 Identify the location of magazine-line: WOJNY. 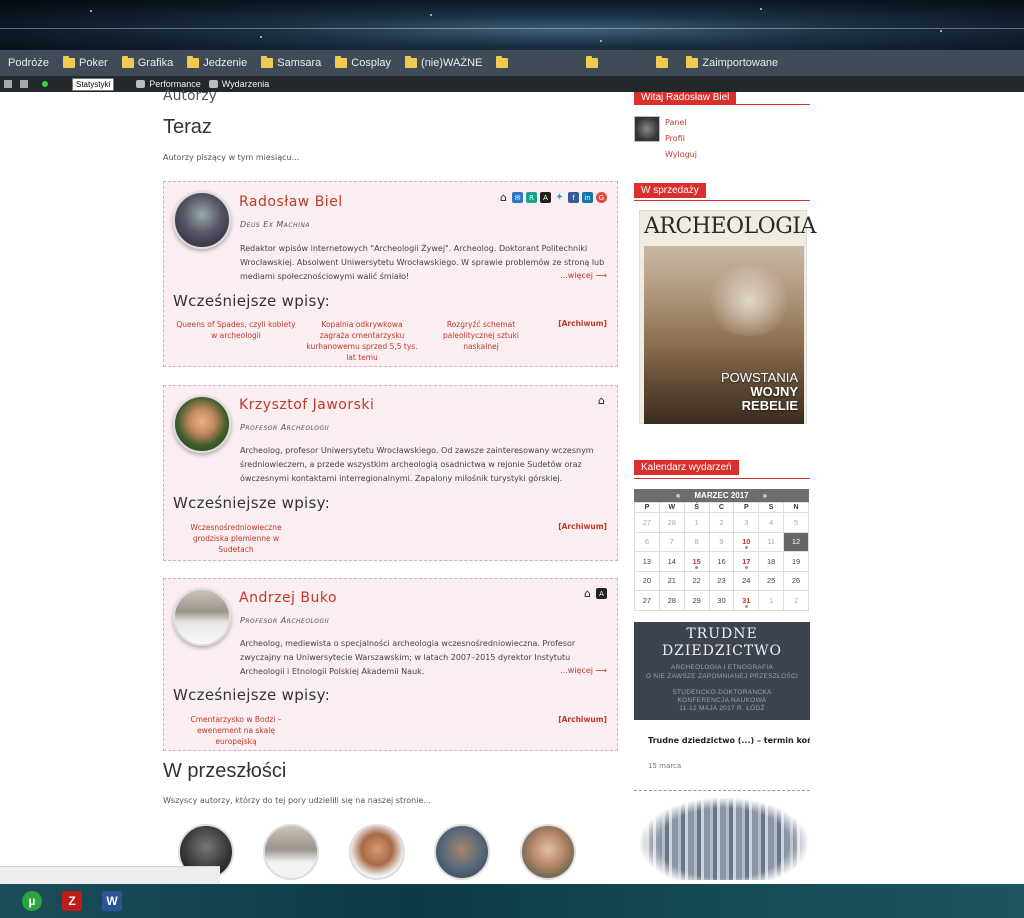
(774, 391).